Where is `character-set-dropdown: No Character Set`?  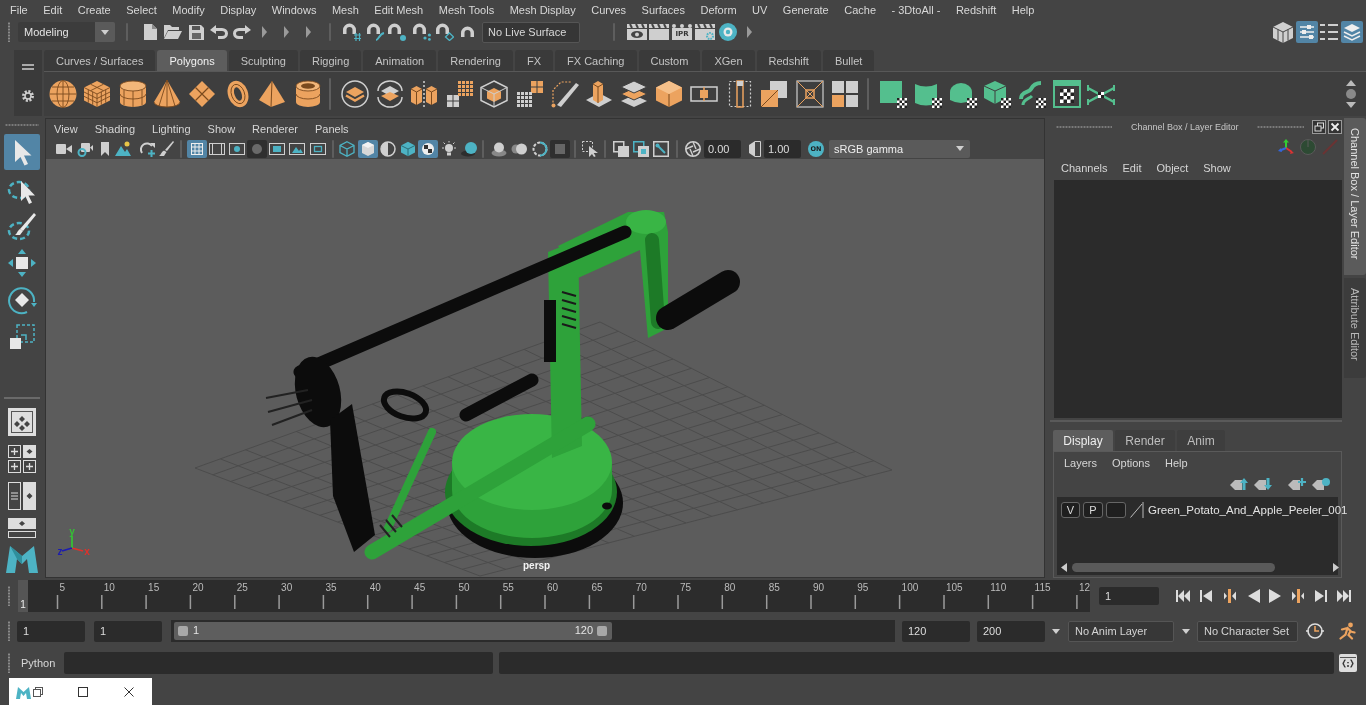
character-set-dropdown: No Character Set is located at coordinates (1247, 631).